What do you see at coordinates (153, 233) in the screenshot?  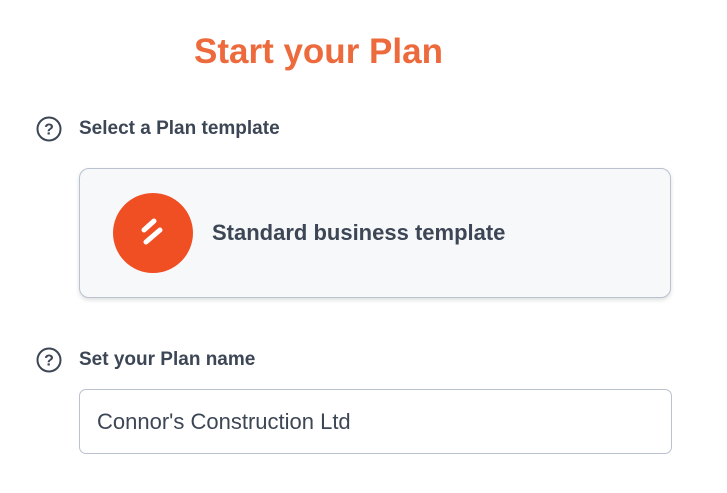 I see `template-logo-icon` at bounding box center [153, 233].